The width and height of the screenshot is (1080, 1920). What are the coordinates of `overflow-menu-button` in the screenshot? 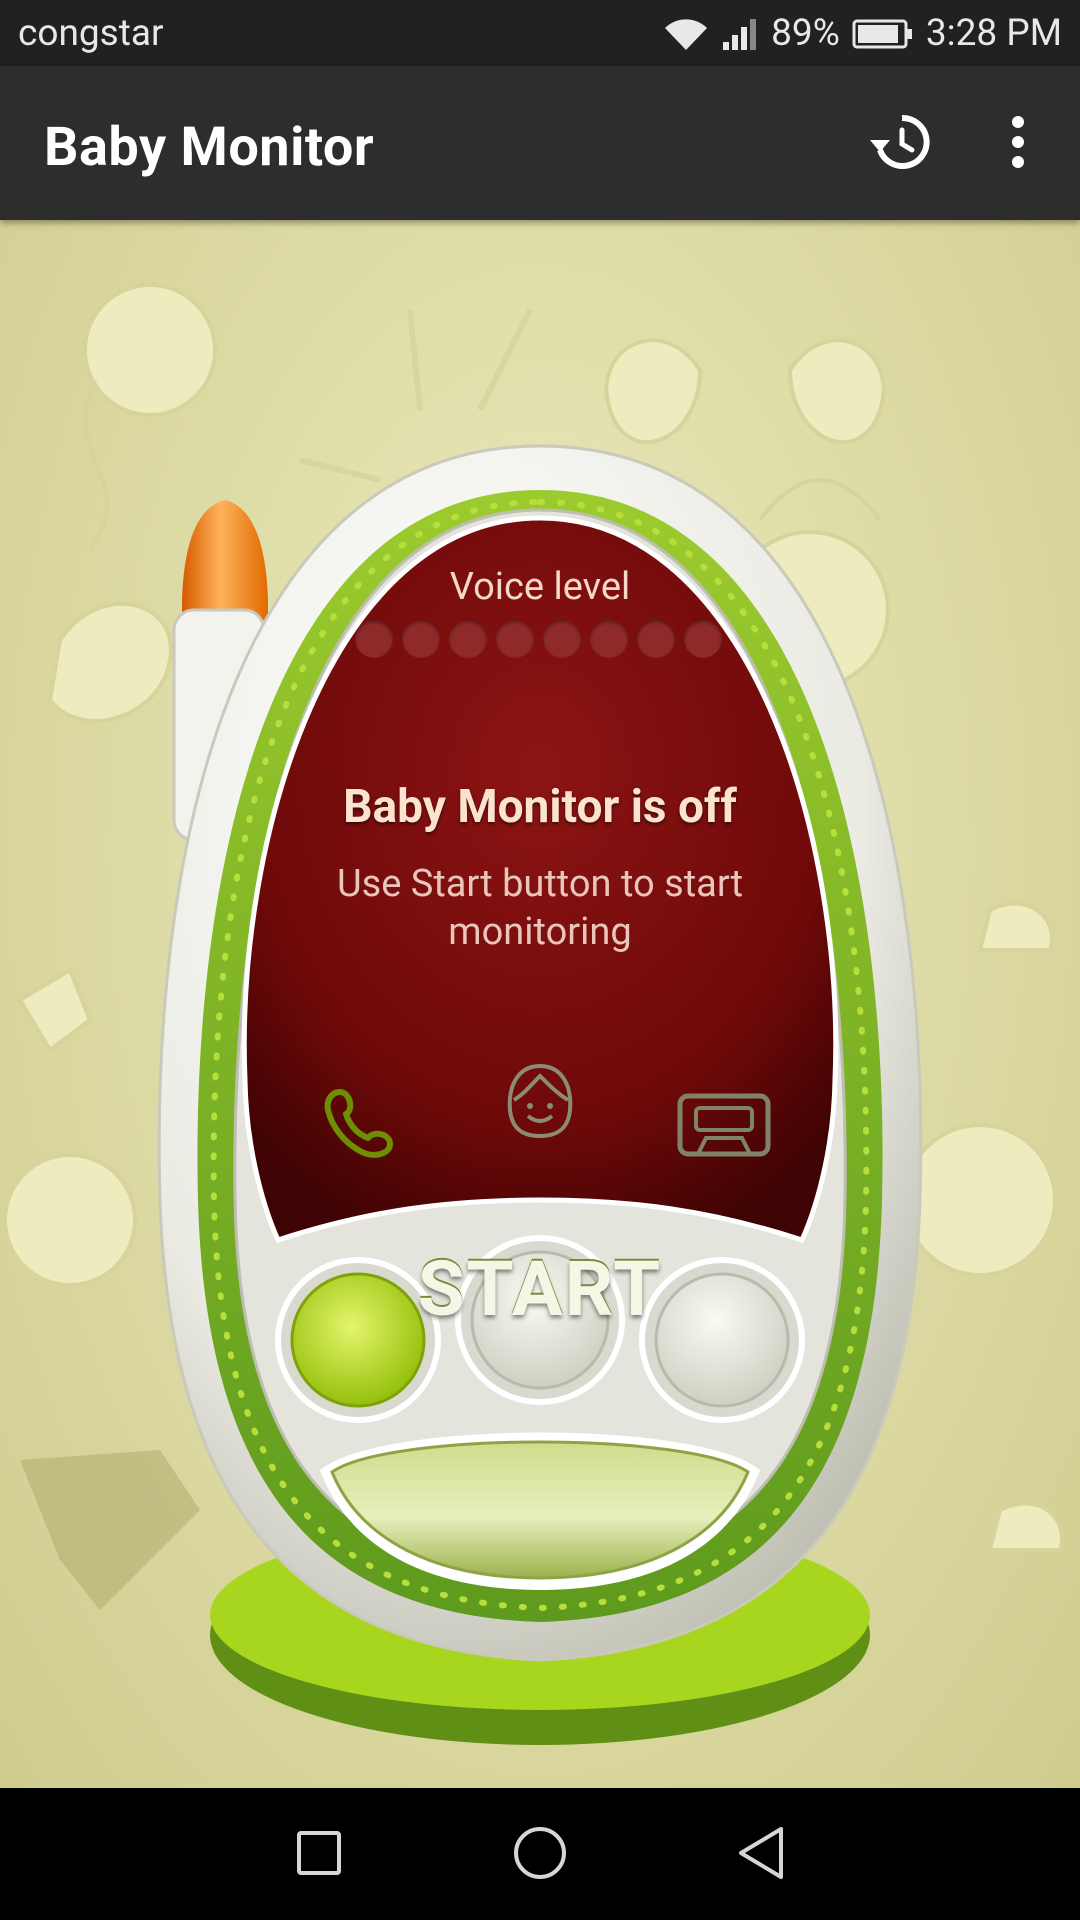 It's located at (1018, 144).